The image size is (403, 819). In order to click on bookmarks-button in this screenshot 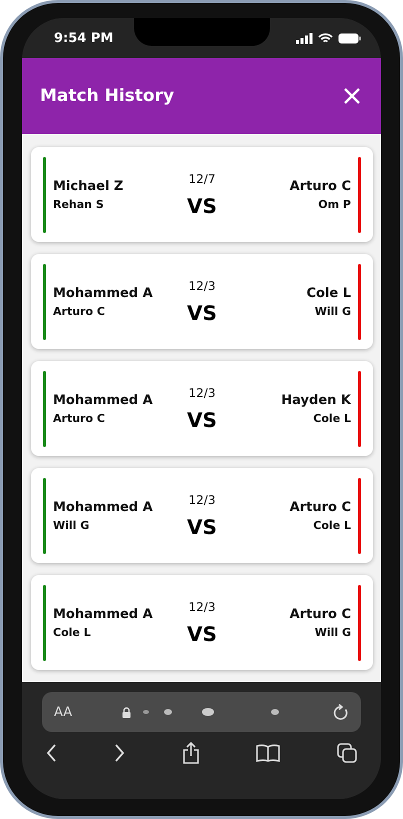, I will do `click(268, 753)`.